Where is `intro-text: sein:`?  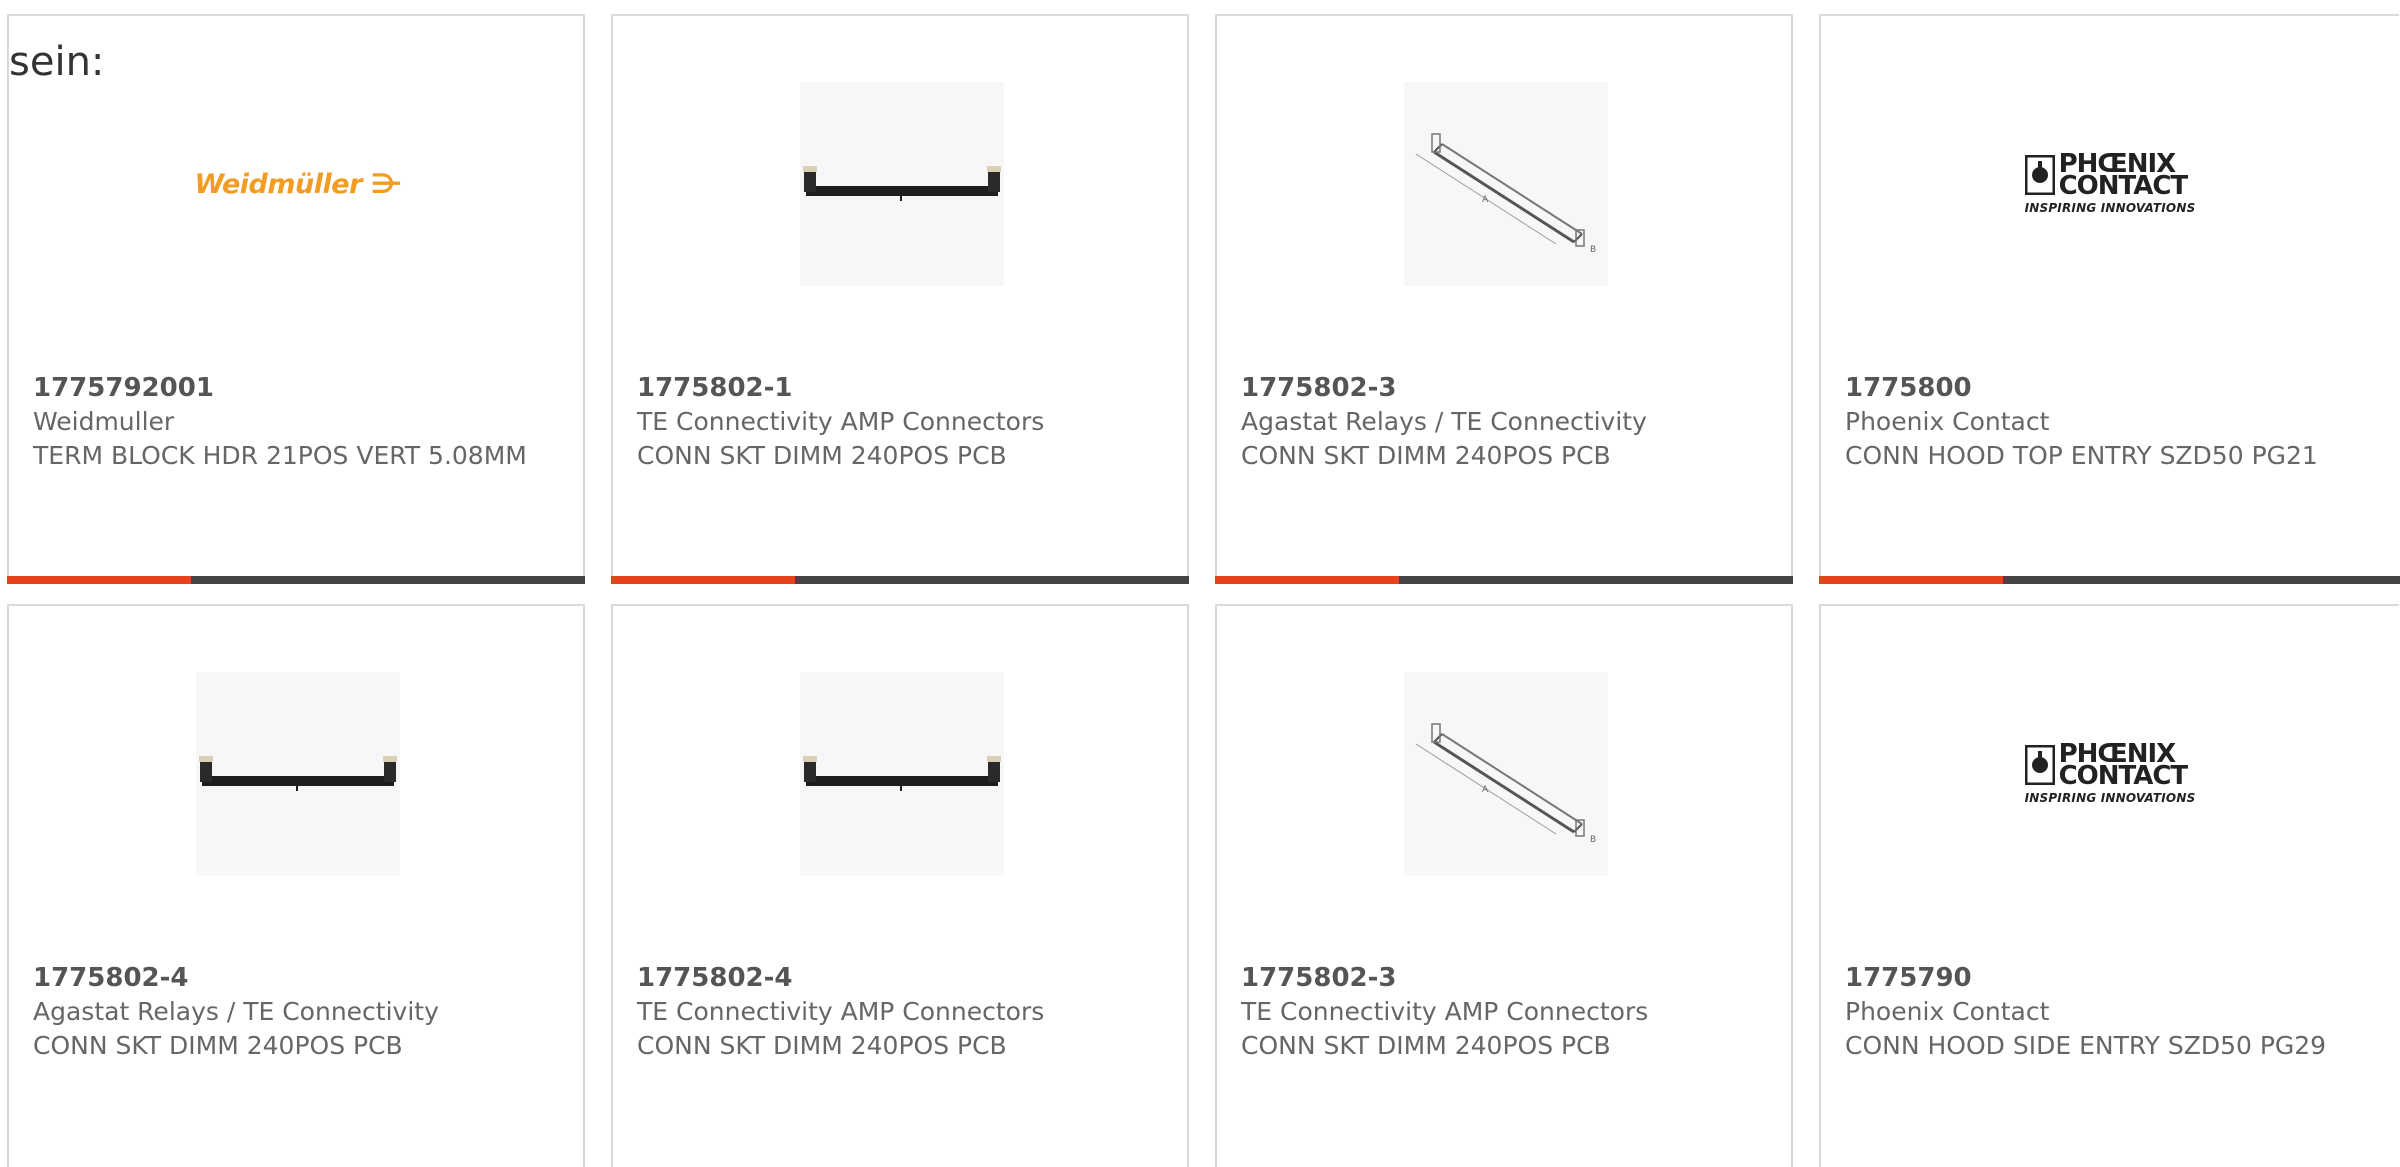
intro-text: sein: is located at coordinates (57, 62).